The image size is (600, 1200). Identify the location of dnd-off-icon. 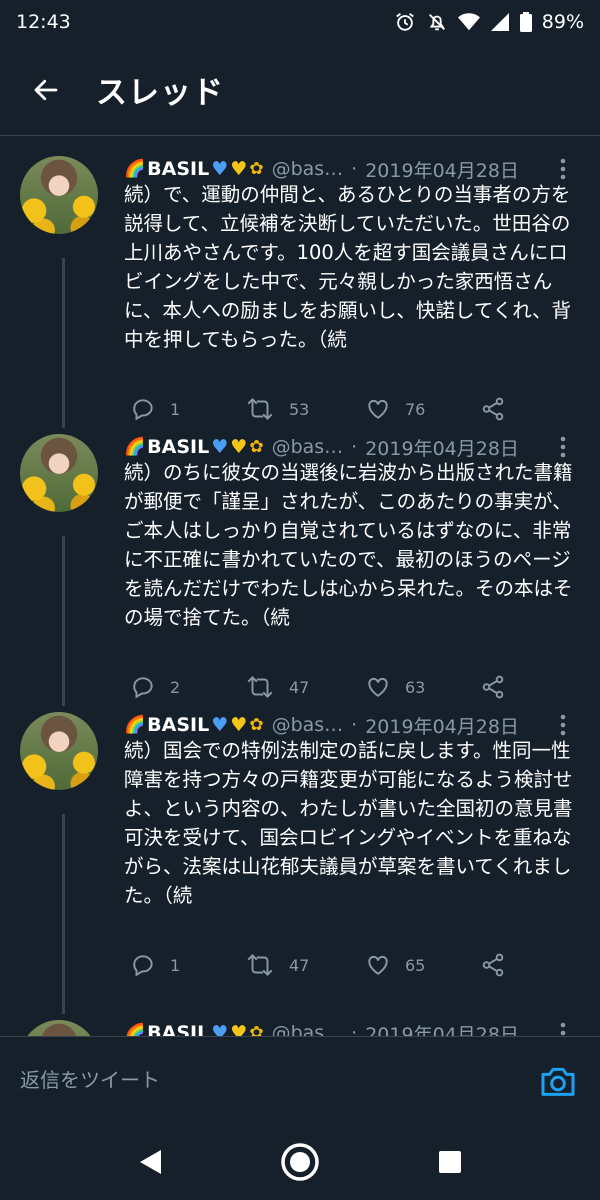
(436, 22).